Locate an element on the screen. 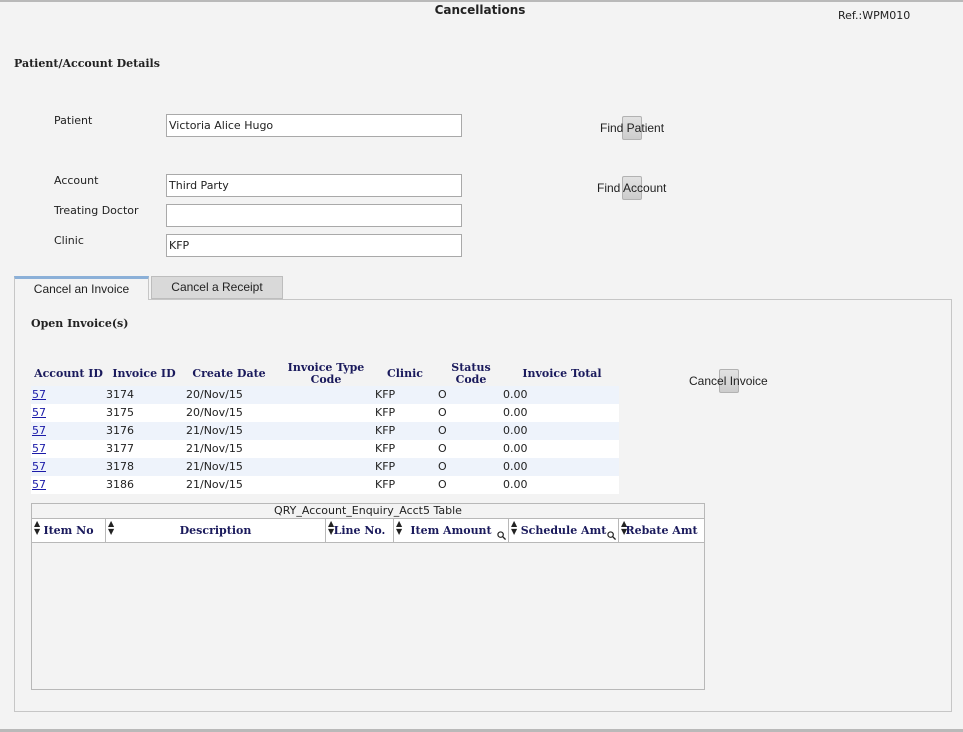 Image resolution: width=963 pixels, height=732 pixels. find-patient-button: Find Patient is located at coordinates (632, 128).